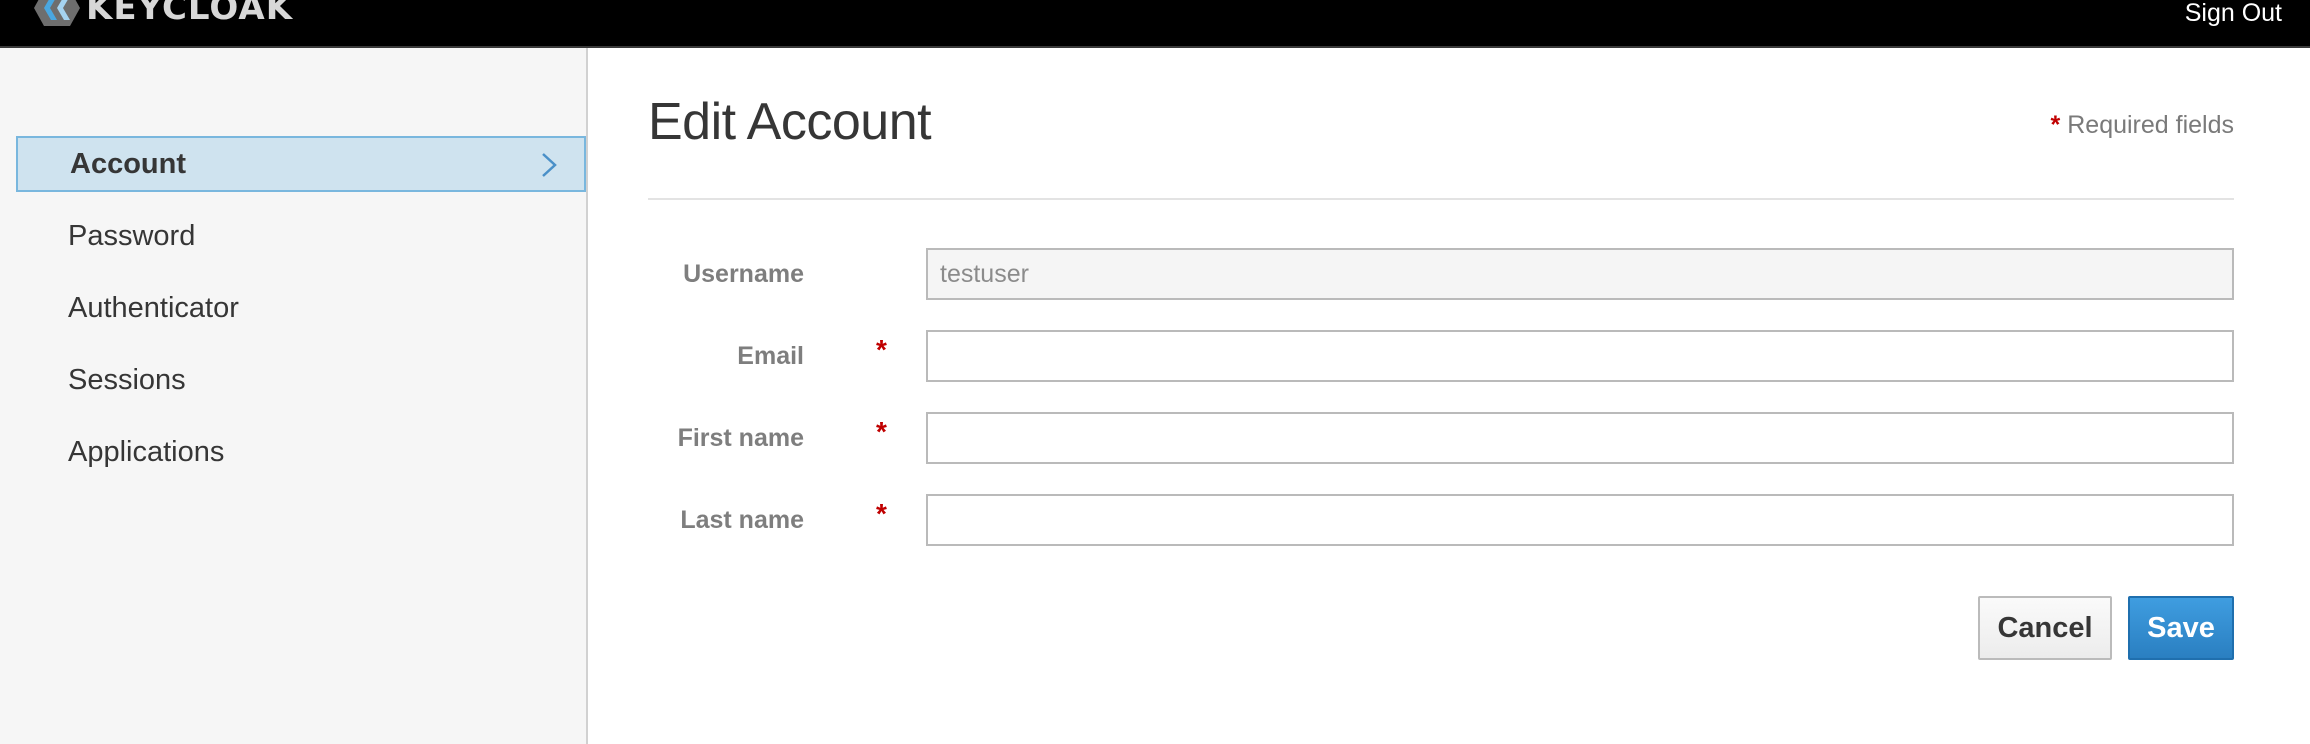 Image resolution: width=2310 pixels, height=744 pixels. What do you see at coordinates (57, 13) in the screenshot?
I see `keycloak-logo-icon` at bounding box center [57, 13].